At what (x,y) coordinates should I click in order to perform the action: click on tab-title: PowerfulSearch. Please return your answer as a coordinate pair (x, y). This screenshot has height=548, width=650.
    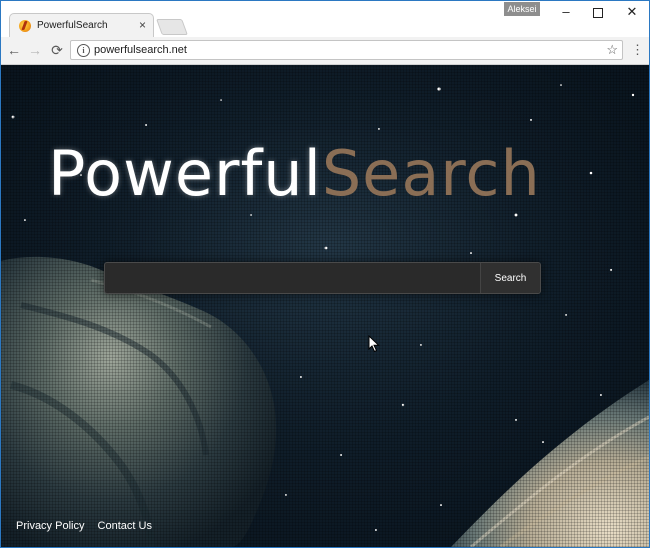
    Looking at the image, I should click on (72, 25).